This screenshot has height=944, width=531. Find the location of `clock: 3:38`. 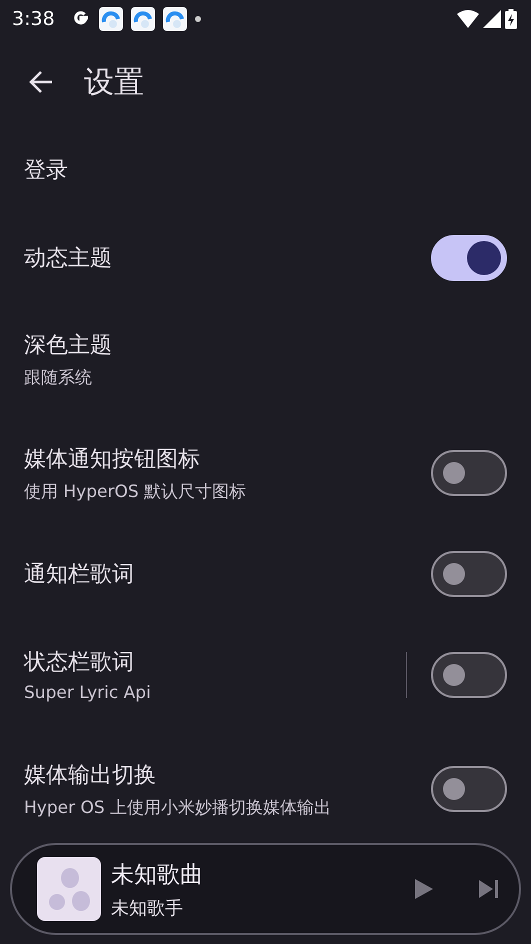

clock: 3:38 is located at coordinates (33, 19).